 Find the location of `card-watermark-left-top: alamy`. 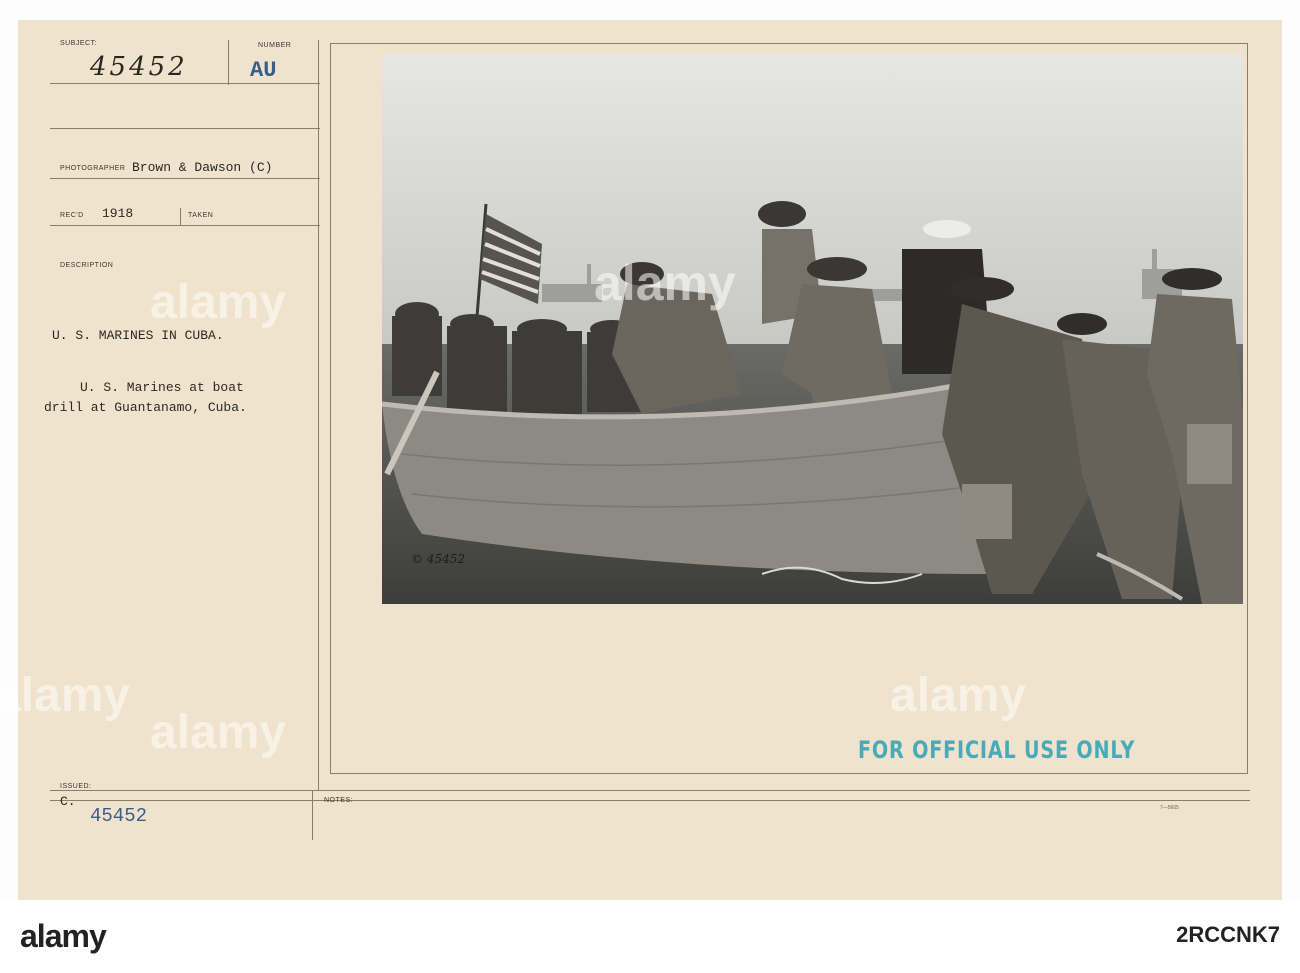

card-watermark-left-top: alamy is located at coordinates (218, 302).